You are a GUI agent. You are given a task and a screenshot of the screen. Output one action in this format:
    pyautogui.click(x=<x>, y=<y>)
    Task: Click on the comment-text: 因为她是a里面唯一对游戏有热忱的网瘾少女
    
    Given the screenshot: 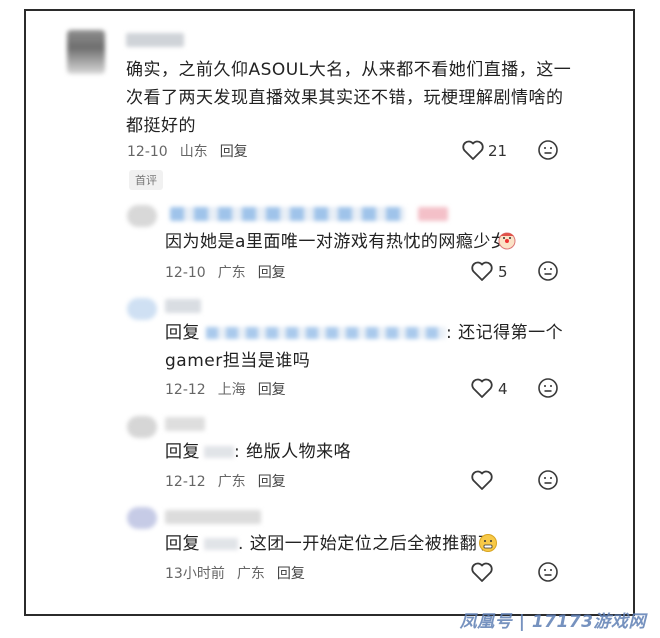 What is the action you would take?
    pyautogui.click(x=337, y=242)
    